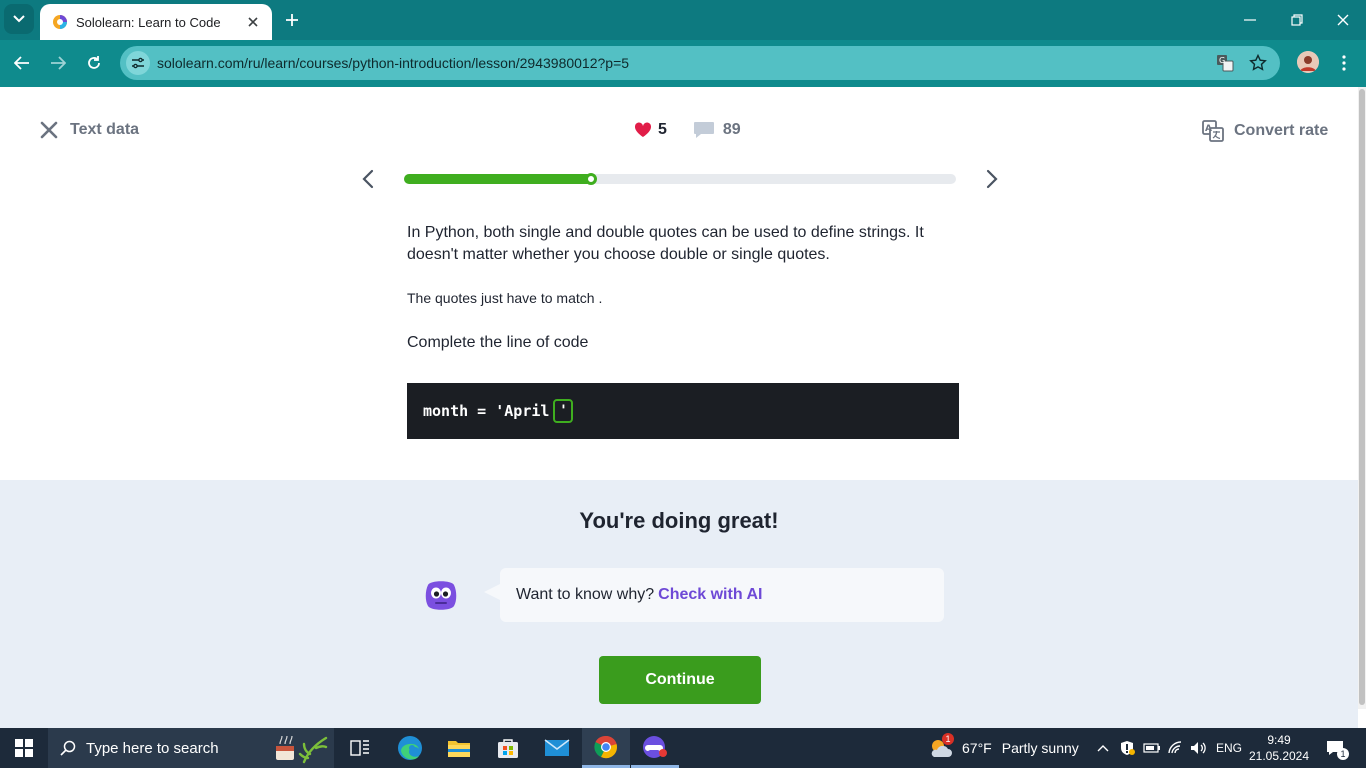 The width and height of the screenshot is (1366, 768). I want to click on close-lesson-button: Text data, so click(89, 130).